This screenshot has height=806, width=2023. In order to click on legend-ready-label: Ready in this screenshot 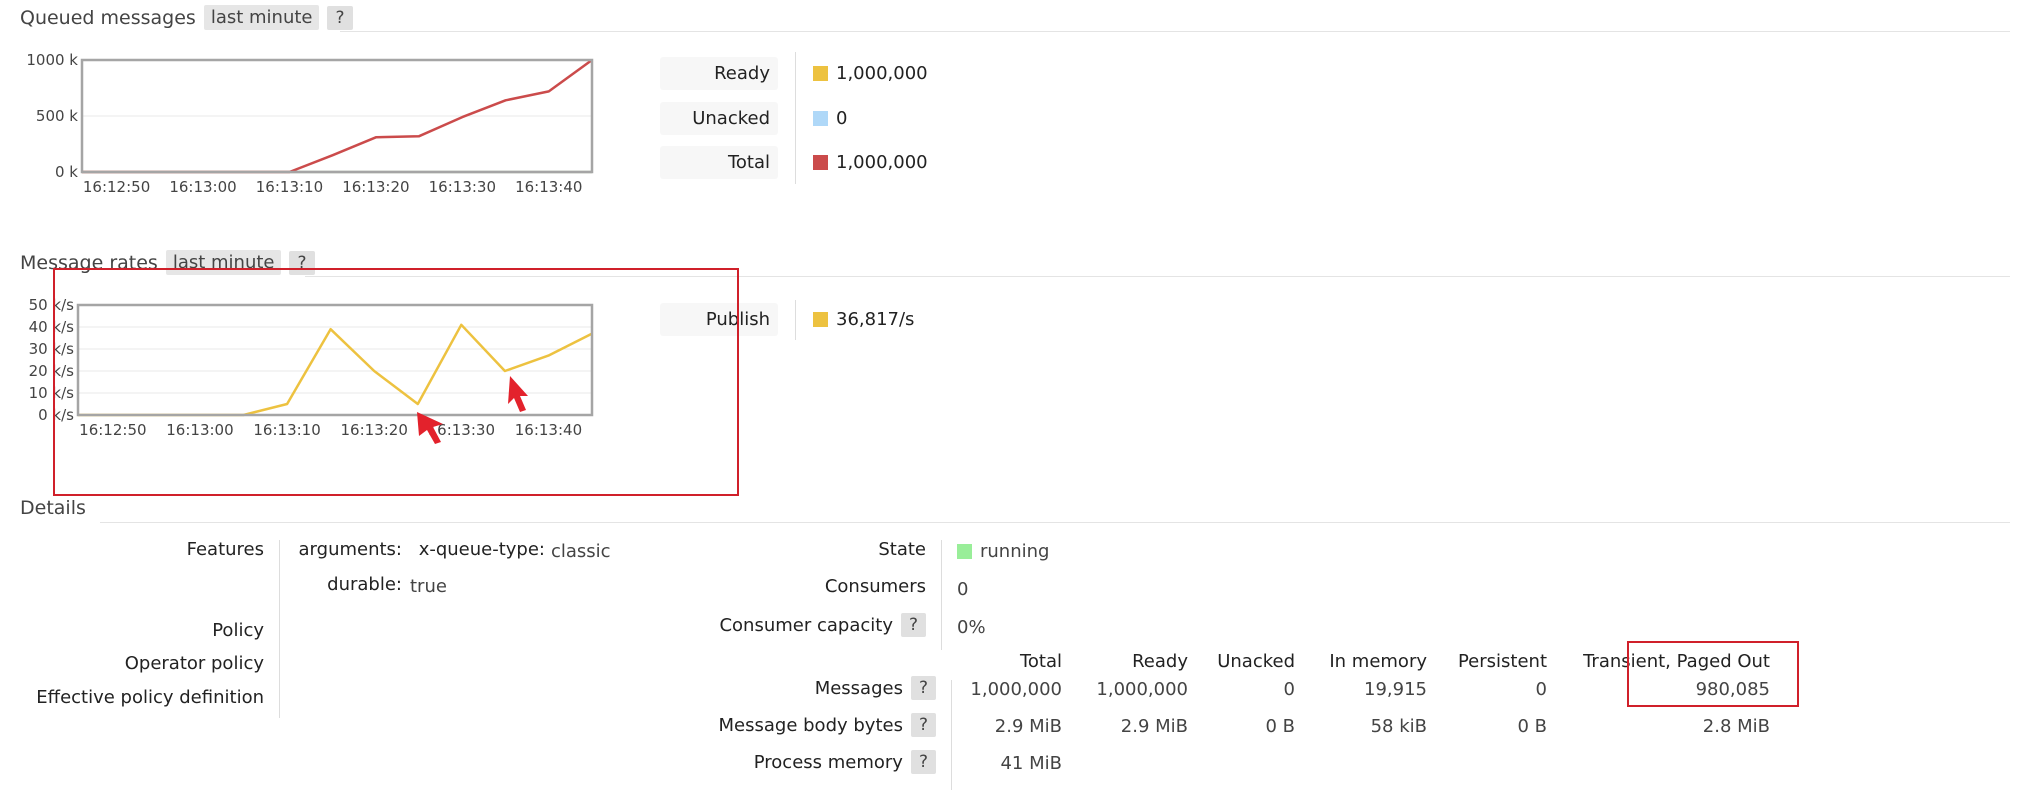, I will do `click(719, 73)`.